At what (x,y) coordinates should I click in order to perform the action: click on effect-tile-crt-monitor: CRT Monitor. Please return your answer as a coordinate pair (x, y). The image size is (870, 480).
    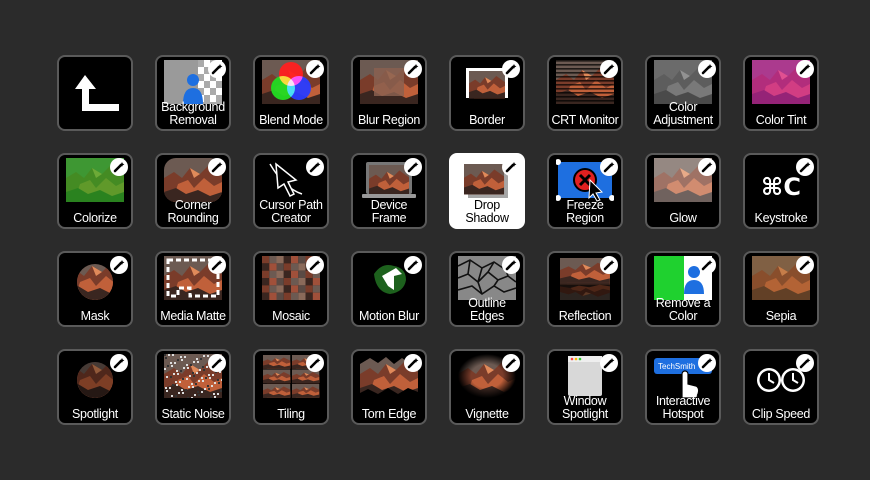
    Looking at the image, I should click on (585, 93).